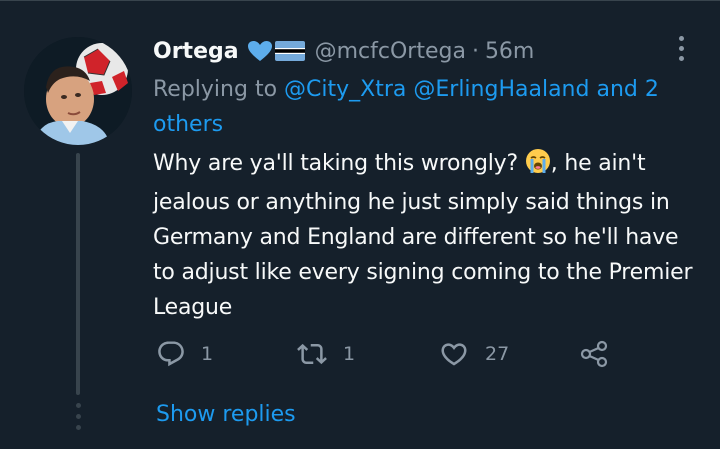 This screenshot has width=720, height=449. What do you see at coordinates (390, 51) in the screenshot?
I see `handle: @mcfcOrtega` at bounding box center [390, 51].